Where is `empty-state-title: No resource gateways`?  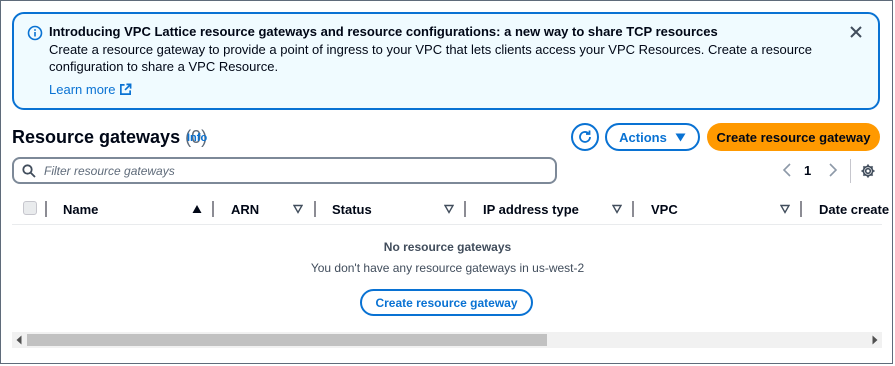
empty-state-title: No resource gateways is located at coordinates (447, 247).